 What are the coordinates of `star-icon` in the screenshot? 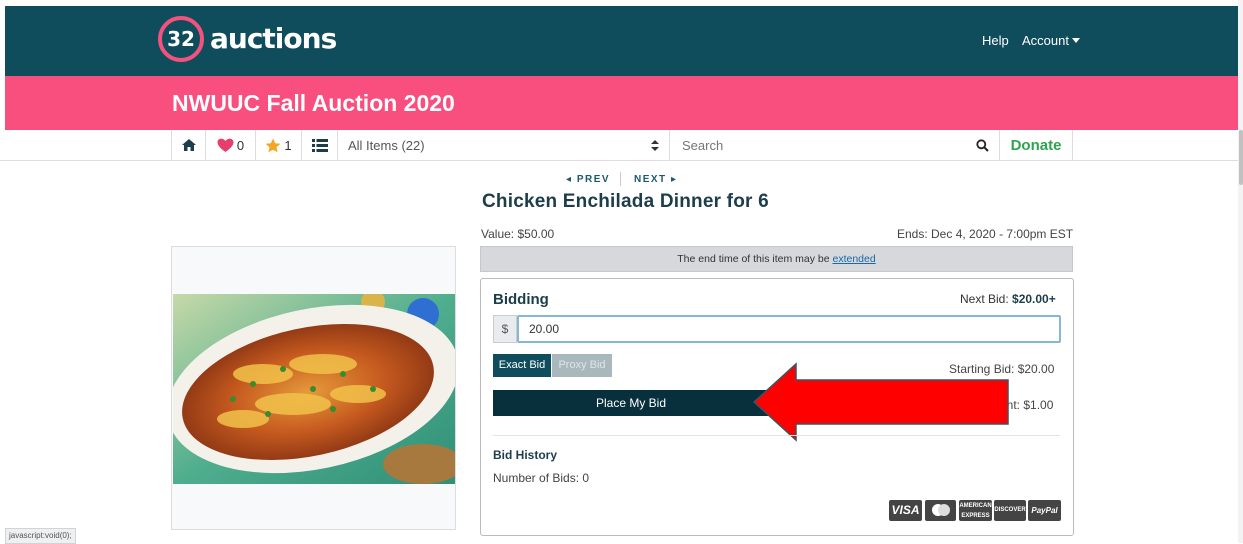 It's located at (273, 145).